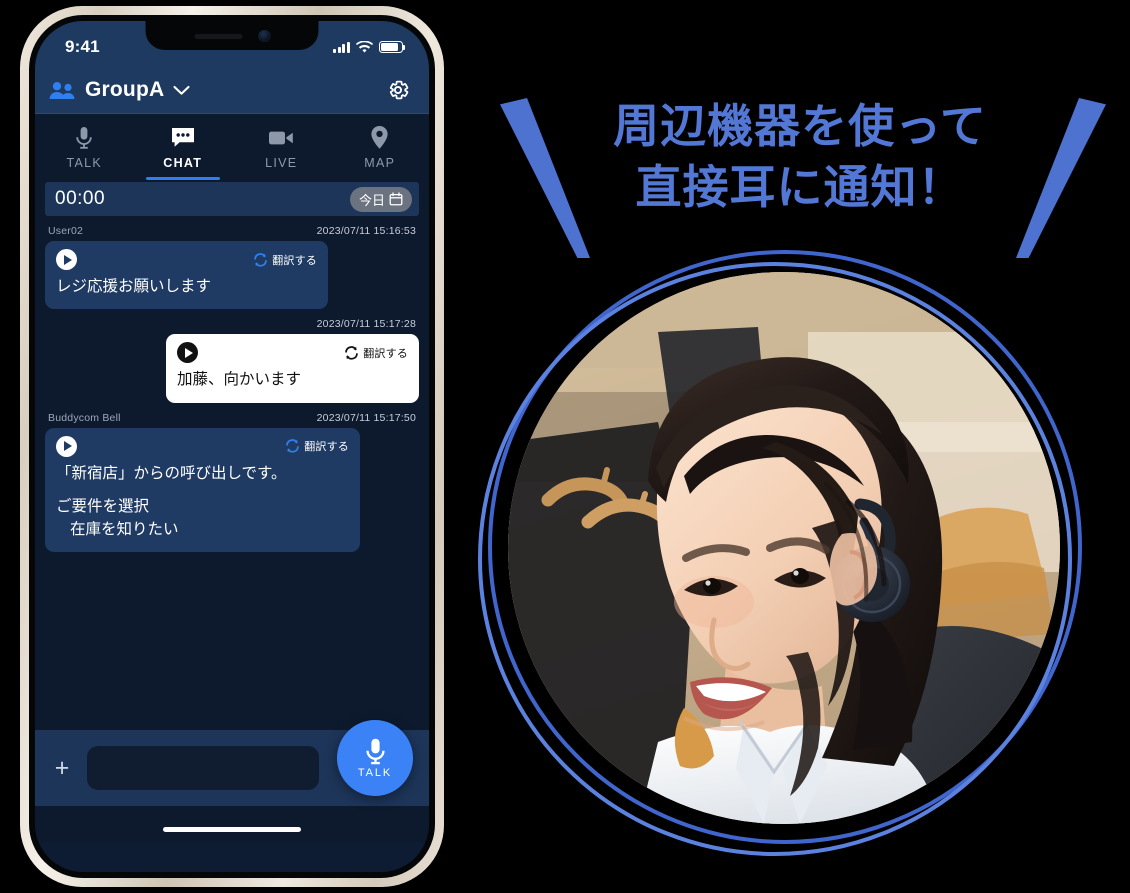 The height and width of the screenshot is (893, 1130). What do you see at coordinates (366, 231) in the screenshot?
I see `message-timestamp: 2023/07/11 15:16:53` at bounding box center [366, 231].